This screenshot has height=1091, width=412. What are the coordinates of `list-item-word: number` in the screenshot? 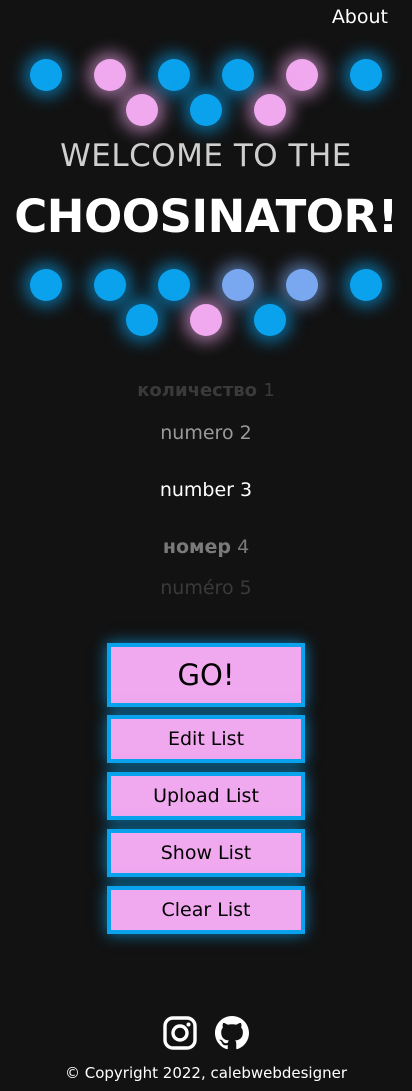 It's located at (196, 490).